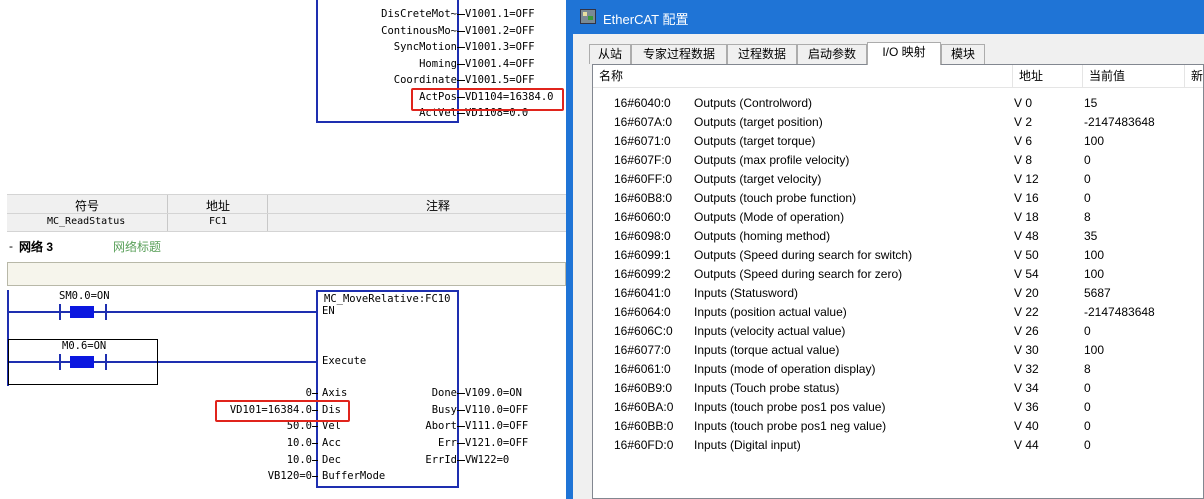 This screenshot has height=499, width=1204. What do you see at coordinates (610, 54) in the screenshot?
I see `tab-slave: 从站` at bounding box center [610, 54].